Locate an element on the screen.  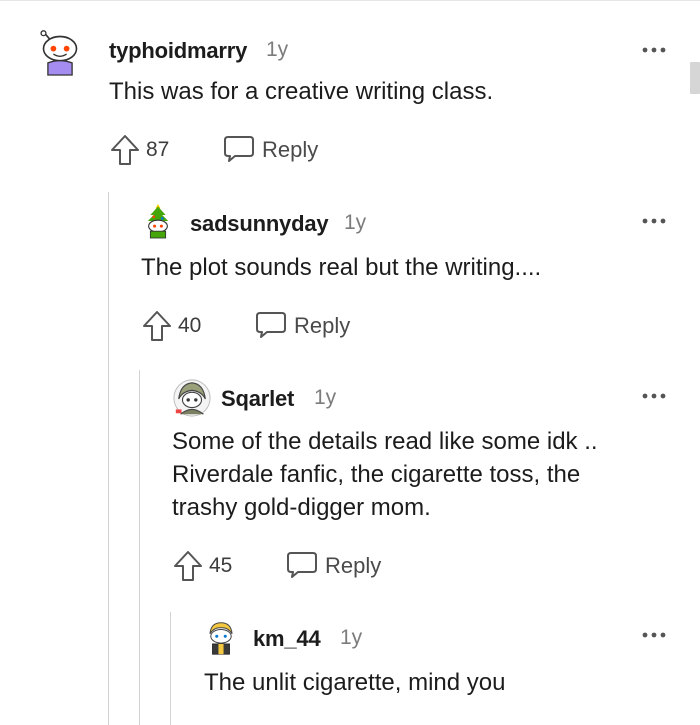
comment-body: The unlit cigarette, mind you is located at coordinates (355, 682).